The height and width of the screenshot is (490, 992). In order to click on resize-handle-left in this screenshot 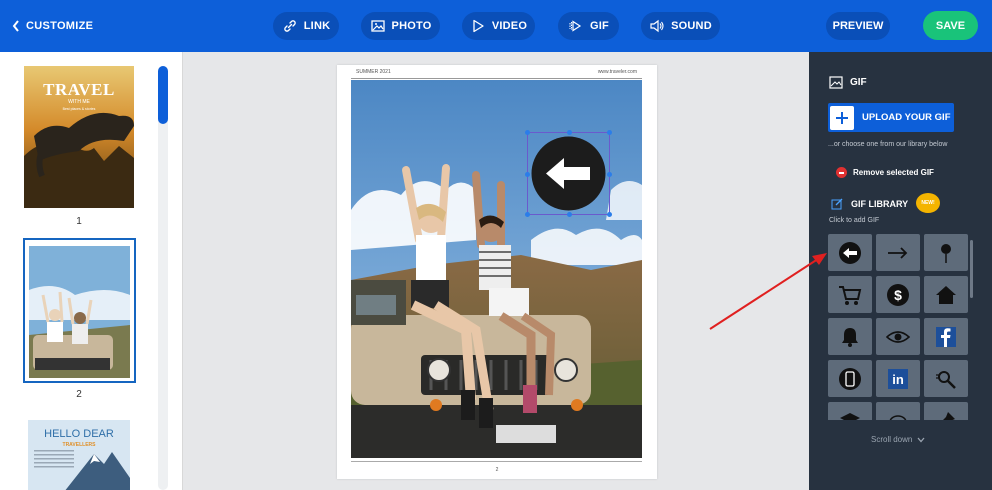, I will do `click(527, 174)`.